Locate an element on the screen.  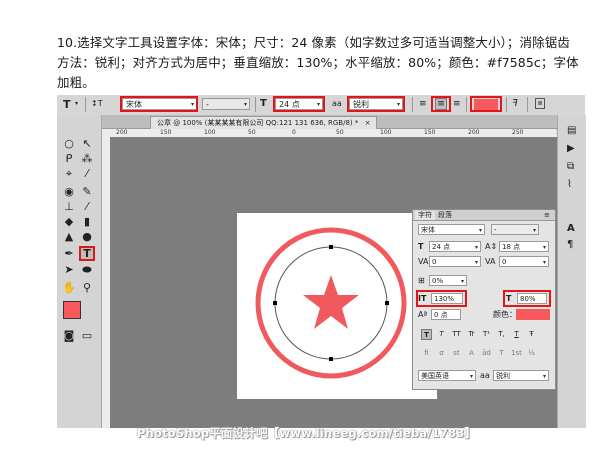
antialias-icon: aa is located at coordinates (337, 103).